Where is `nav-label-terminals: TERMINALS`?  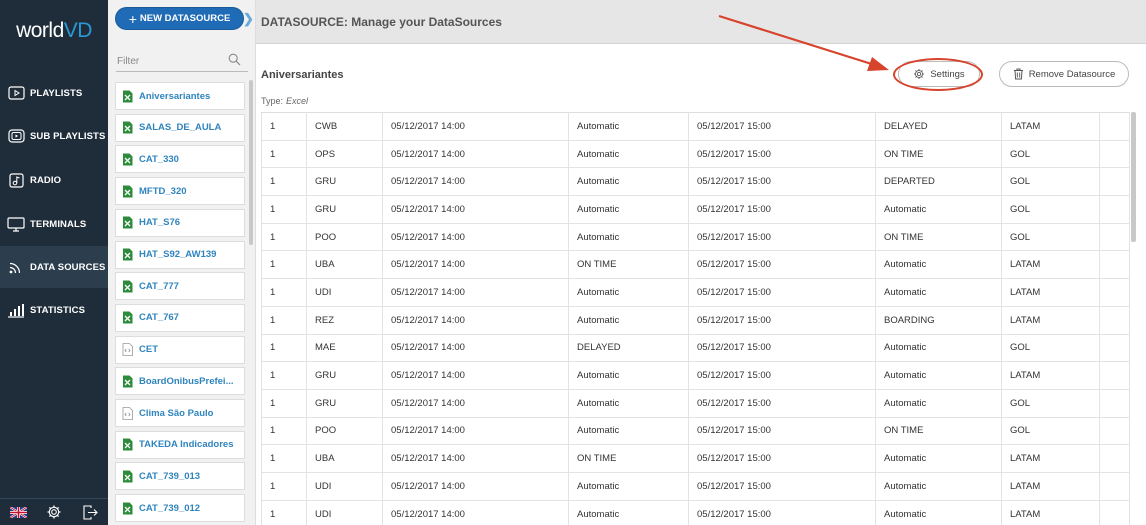 nav-label-terminals: TERMINALS is located at coordinates (58, 224).